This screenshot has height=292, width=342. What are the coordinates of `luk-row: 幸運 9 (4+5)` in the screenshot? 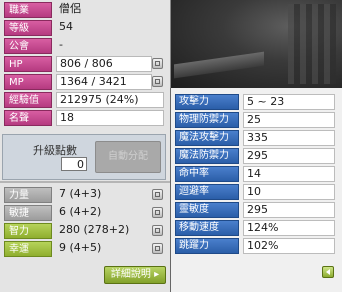 It's located at (84, 249).